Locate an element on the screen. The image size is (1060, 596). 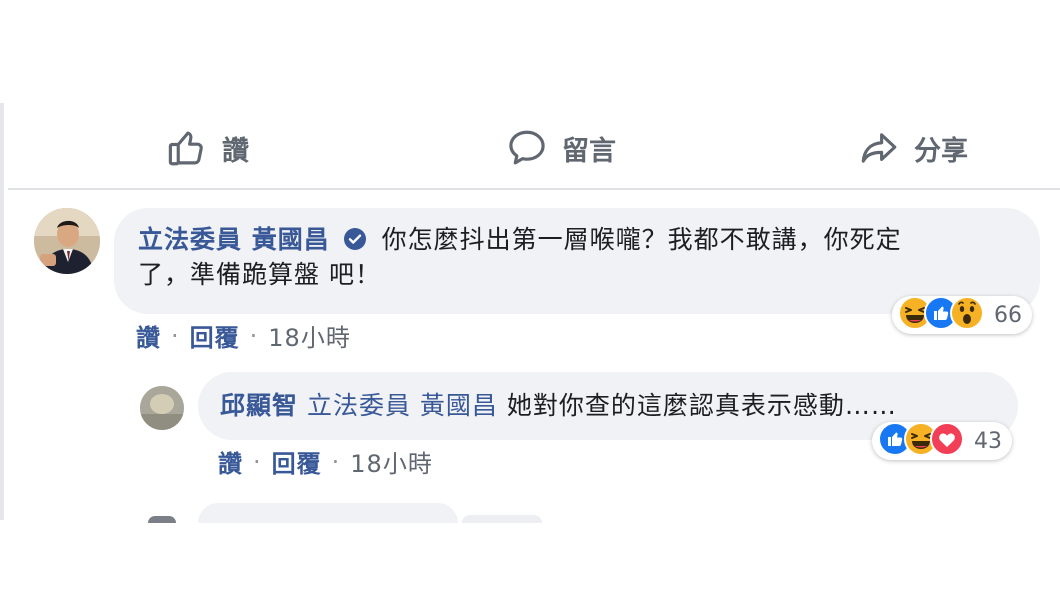
reply-like-link: 讚 is located at coordinates (230, 461).